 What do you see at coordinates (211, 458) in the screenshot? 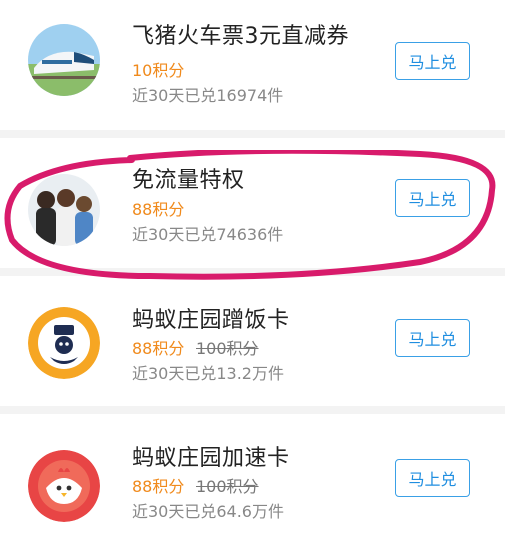
I see `item-title: 蚂蚁庄园加速卡` at bounding box center [211, 458].